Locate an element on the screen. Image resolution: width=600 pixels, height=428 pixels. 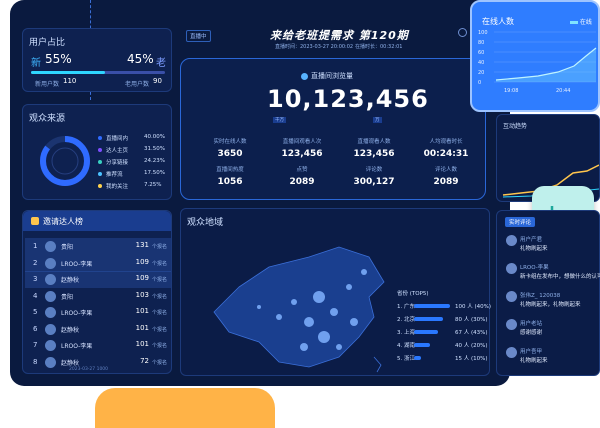
stat-item: 点赞 2089 is located at coordinates (302, 176).